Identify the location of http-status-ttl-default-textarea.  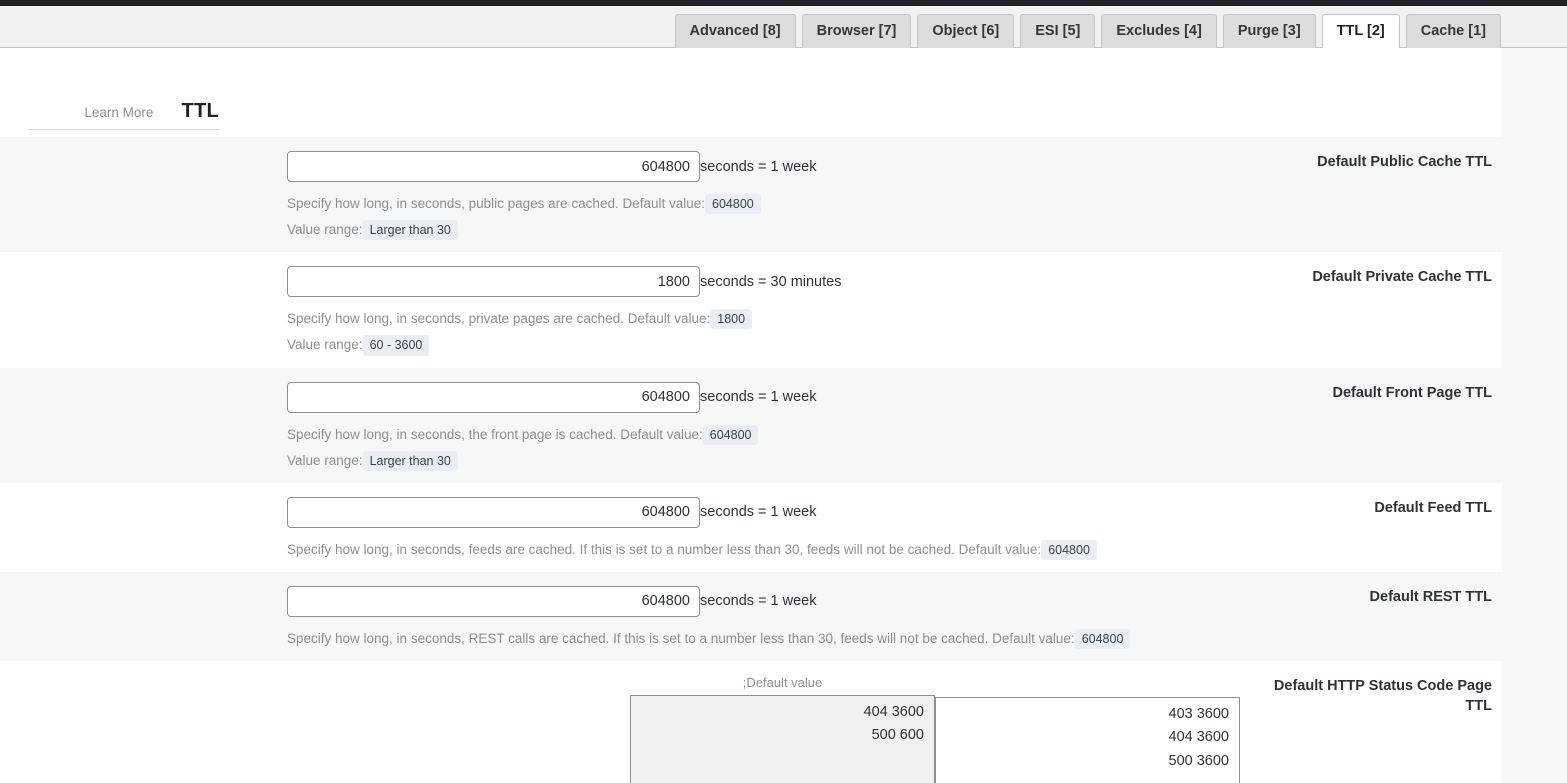
(782, 739).